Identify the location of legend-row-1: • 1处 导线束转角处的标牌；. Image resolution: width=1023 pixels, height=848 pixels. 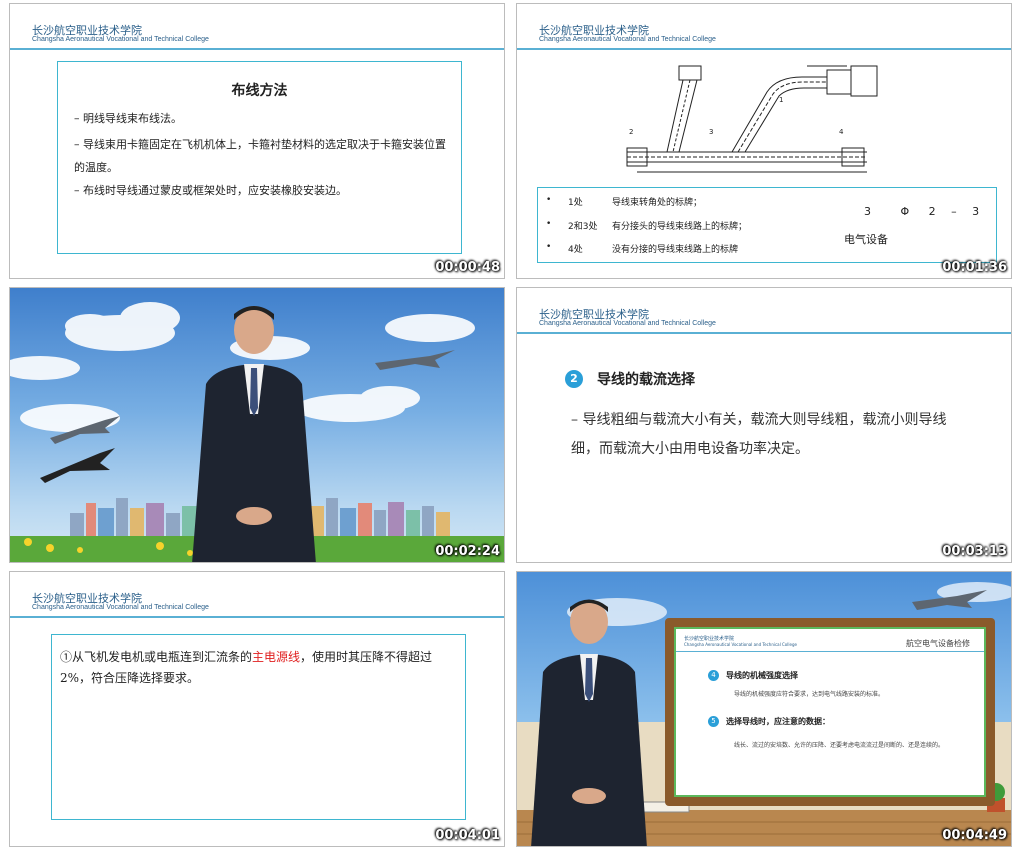
(624, 201).